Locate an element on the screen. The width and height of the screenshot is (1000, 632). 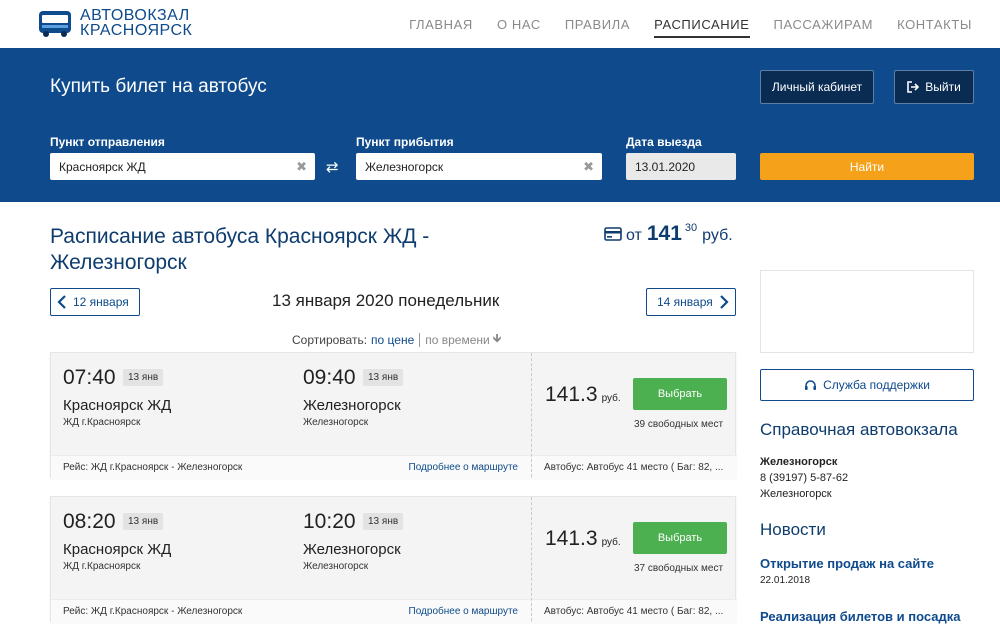
menu-item-schedule: РАСПИСАНИЕ is located at coordinates (702, 27).